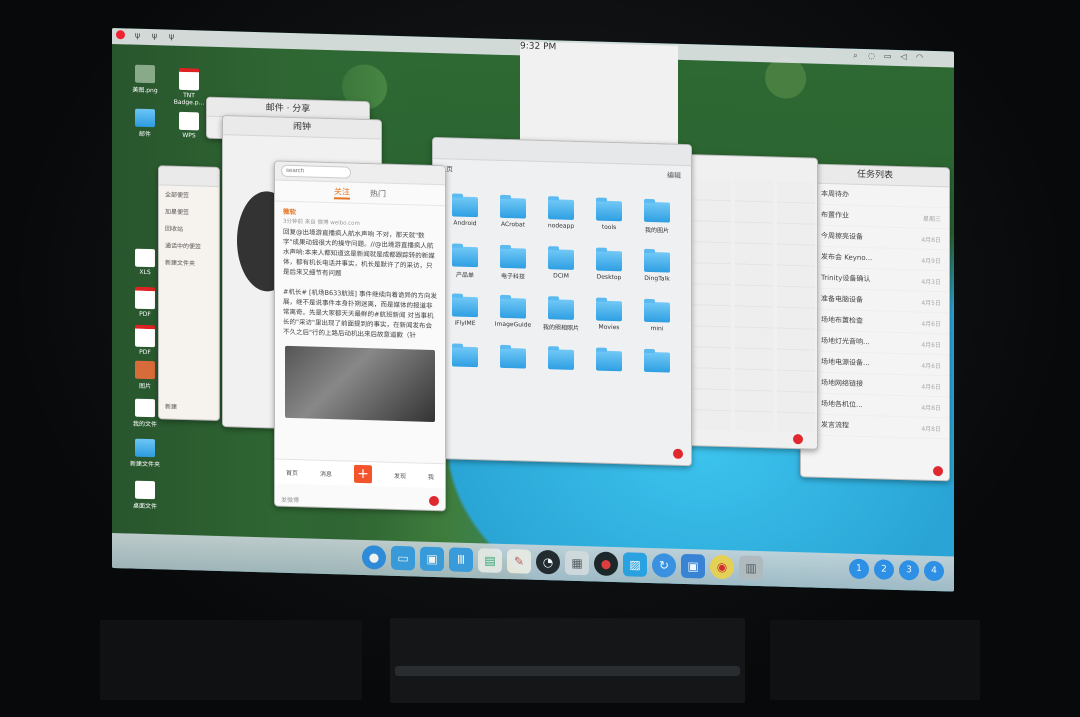 This screenshot has height=717, width=1080. I want to click on usb-icon-3: ψ, so click(171, 36).